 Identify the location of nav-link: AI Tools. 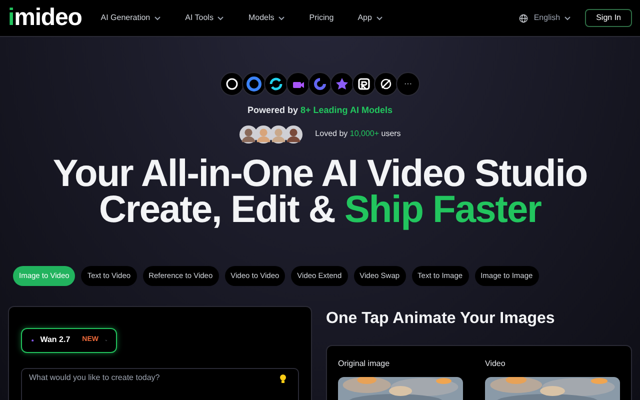
(204, 18).